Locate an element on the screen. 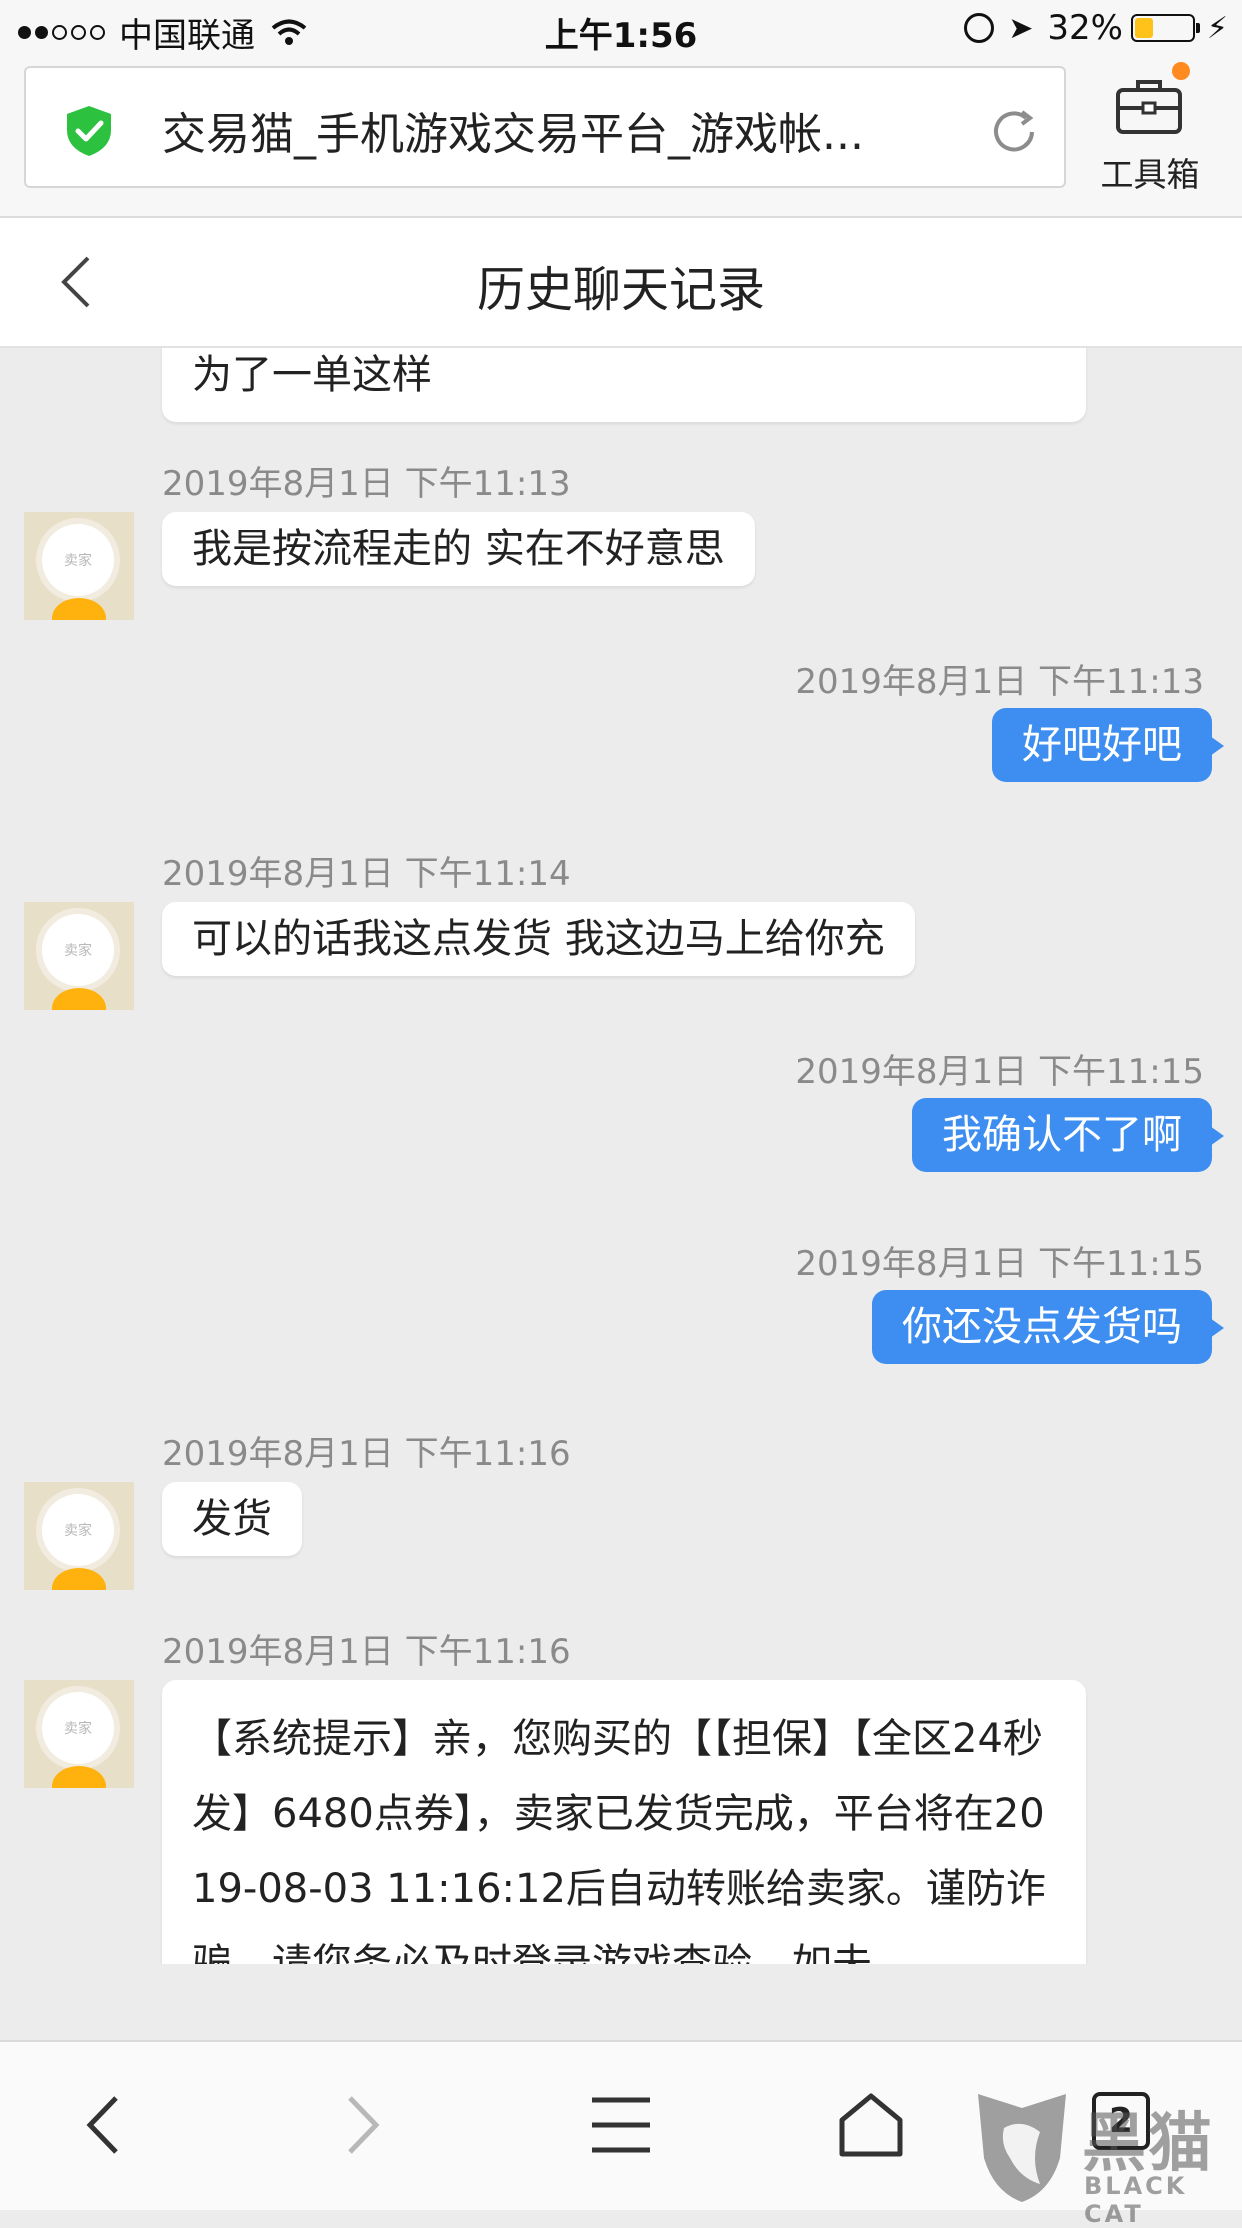 The width and height of the screenshot is (1242, 2228). blackcat-watermark: 黑猫 BLACK CAT is located at coordinates (1106, 2158).